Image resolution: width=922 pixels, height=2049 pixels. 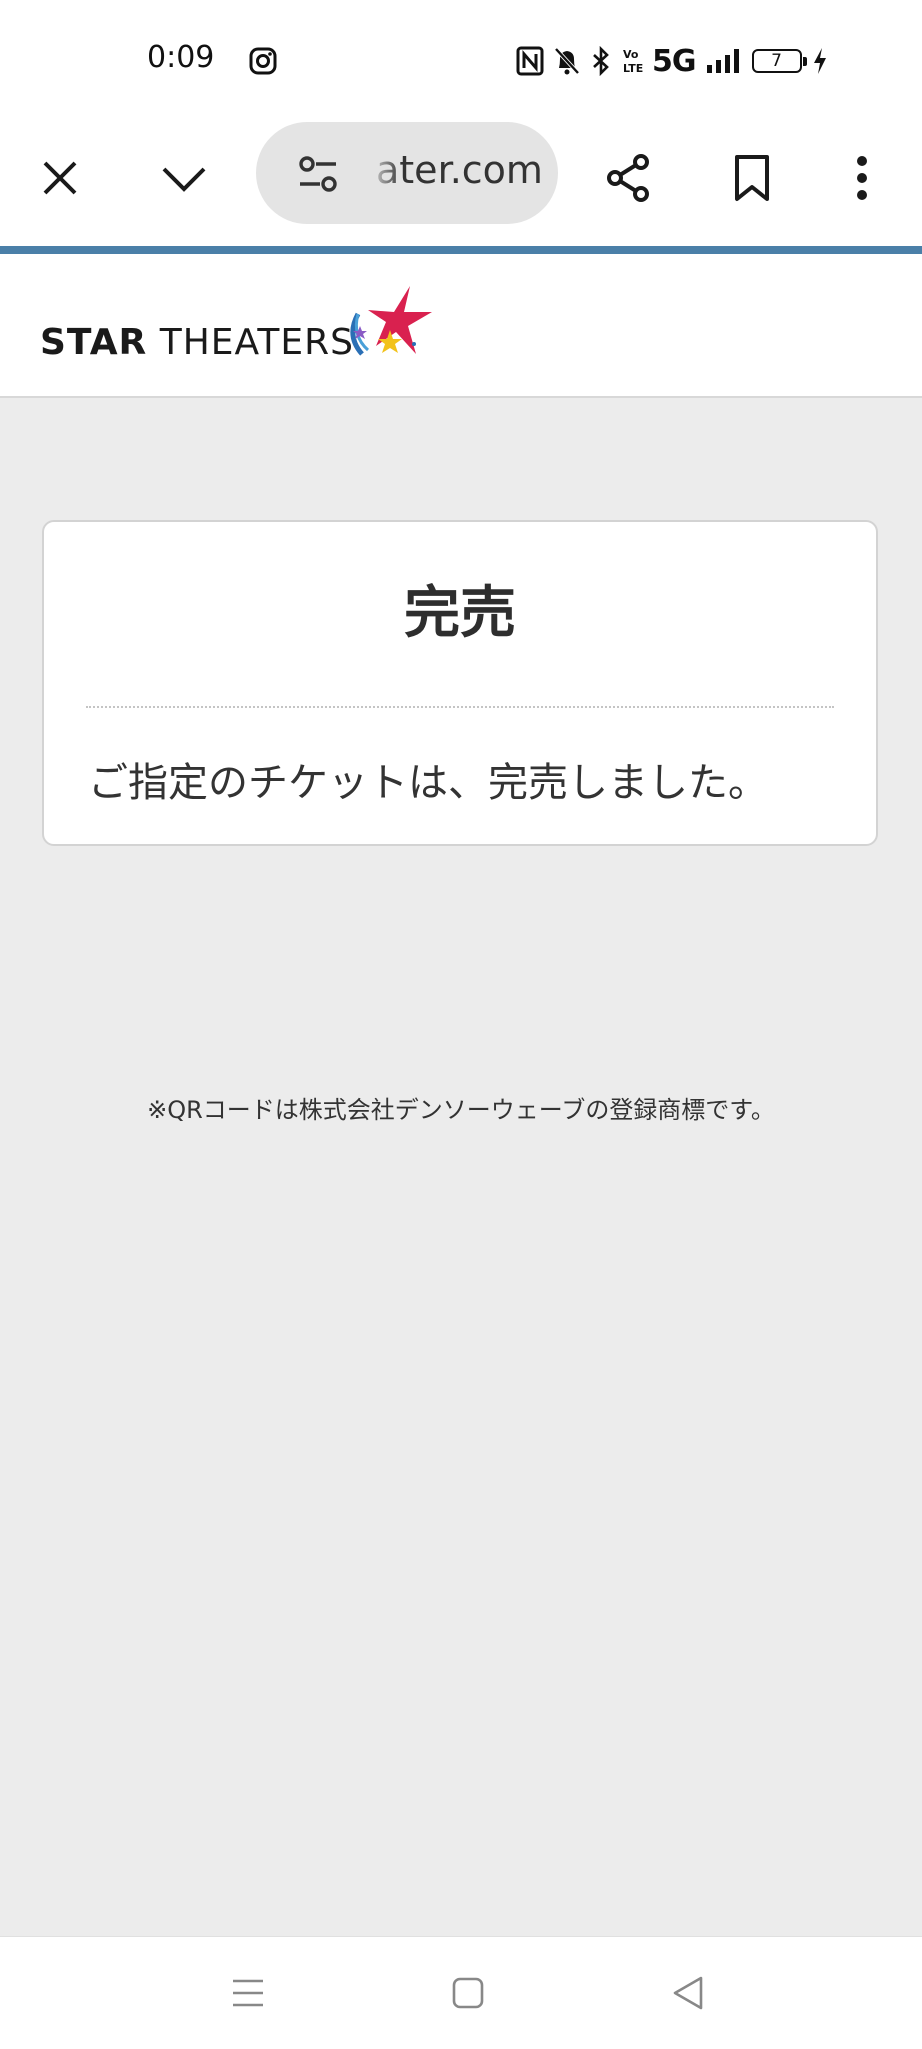 I want to click on card-divider, so click(x=460, y=707).